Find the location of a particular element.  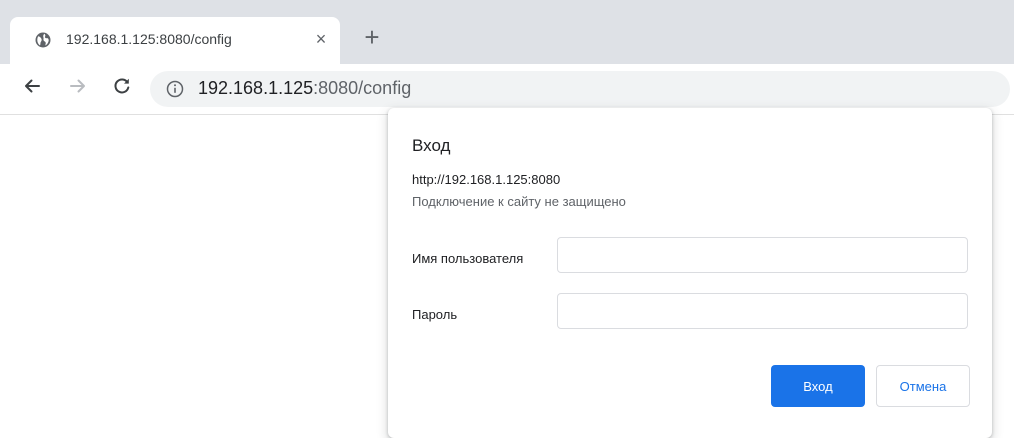

url-host: 192.168.1.125 is located at coordinates (256, 88).